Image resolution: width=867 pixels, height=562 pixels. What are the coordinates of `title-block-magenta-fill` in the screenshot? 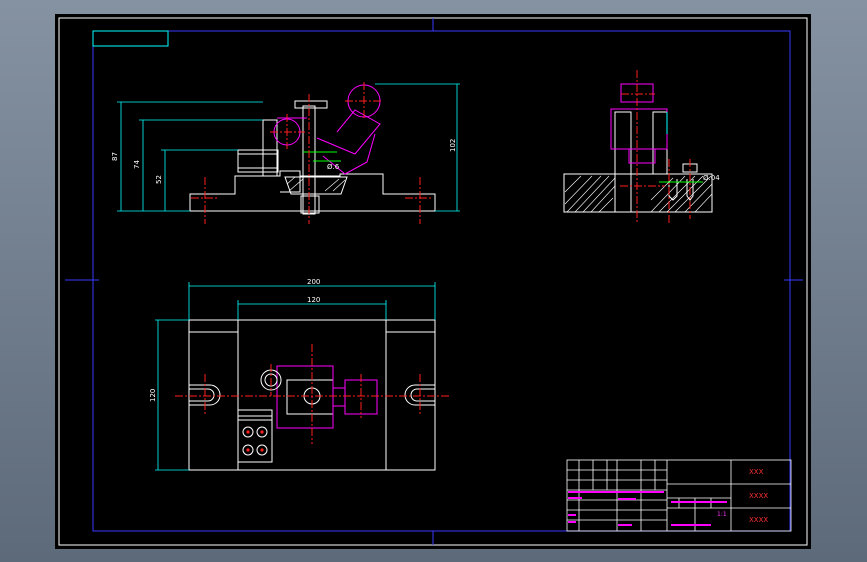 It's located at (647, 508).